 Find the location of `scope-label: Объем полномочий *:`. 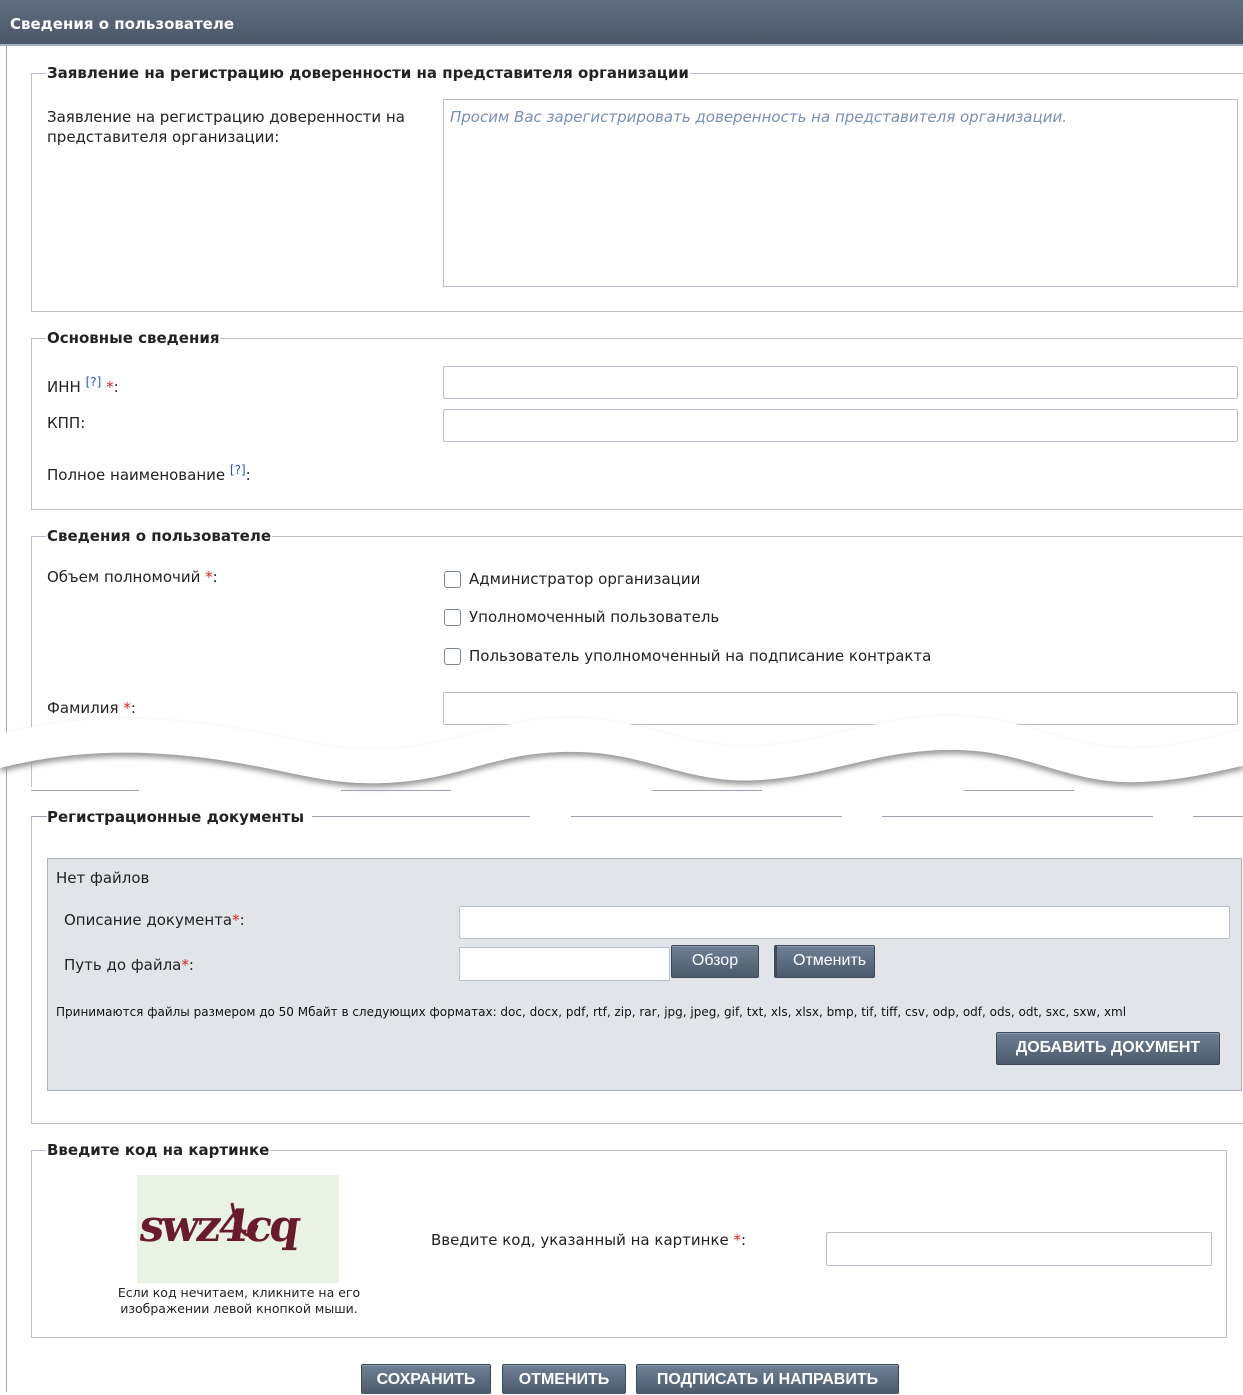

scope-label: Объем полномочий *: is located at coordinates (132, 577).